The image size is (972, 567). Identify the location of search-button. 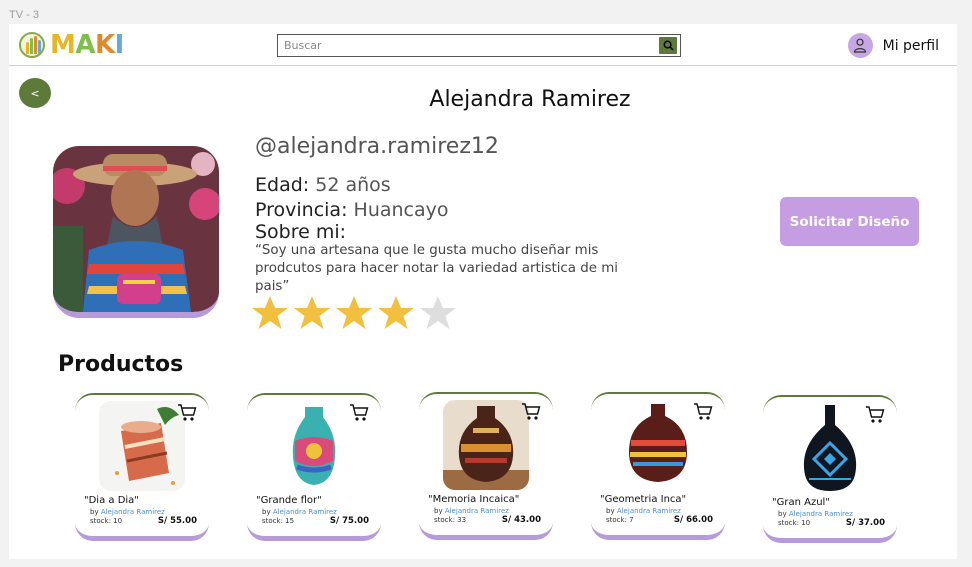
(668, 45).